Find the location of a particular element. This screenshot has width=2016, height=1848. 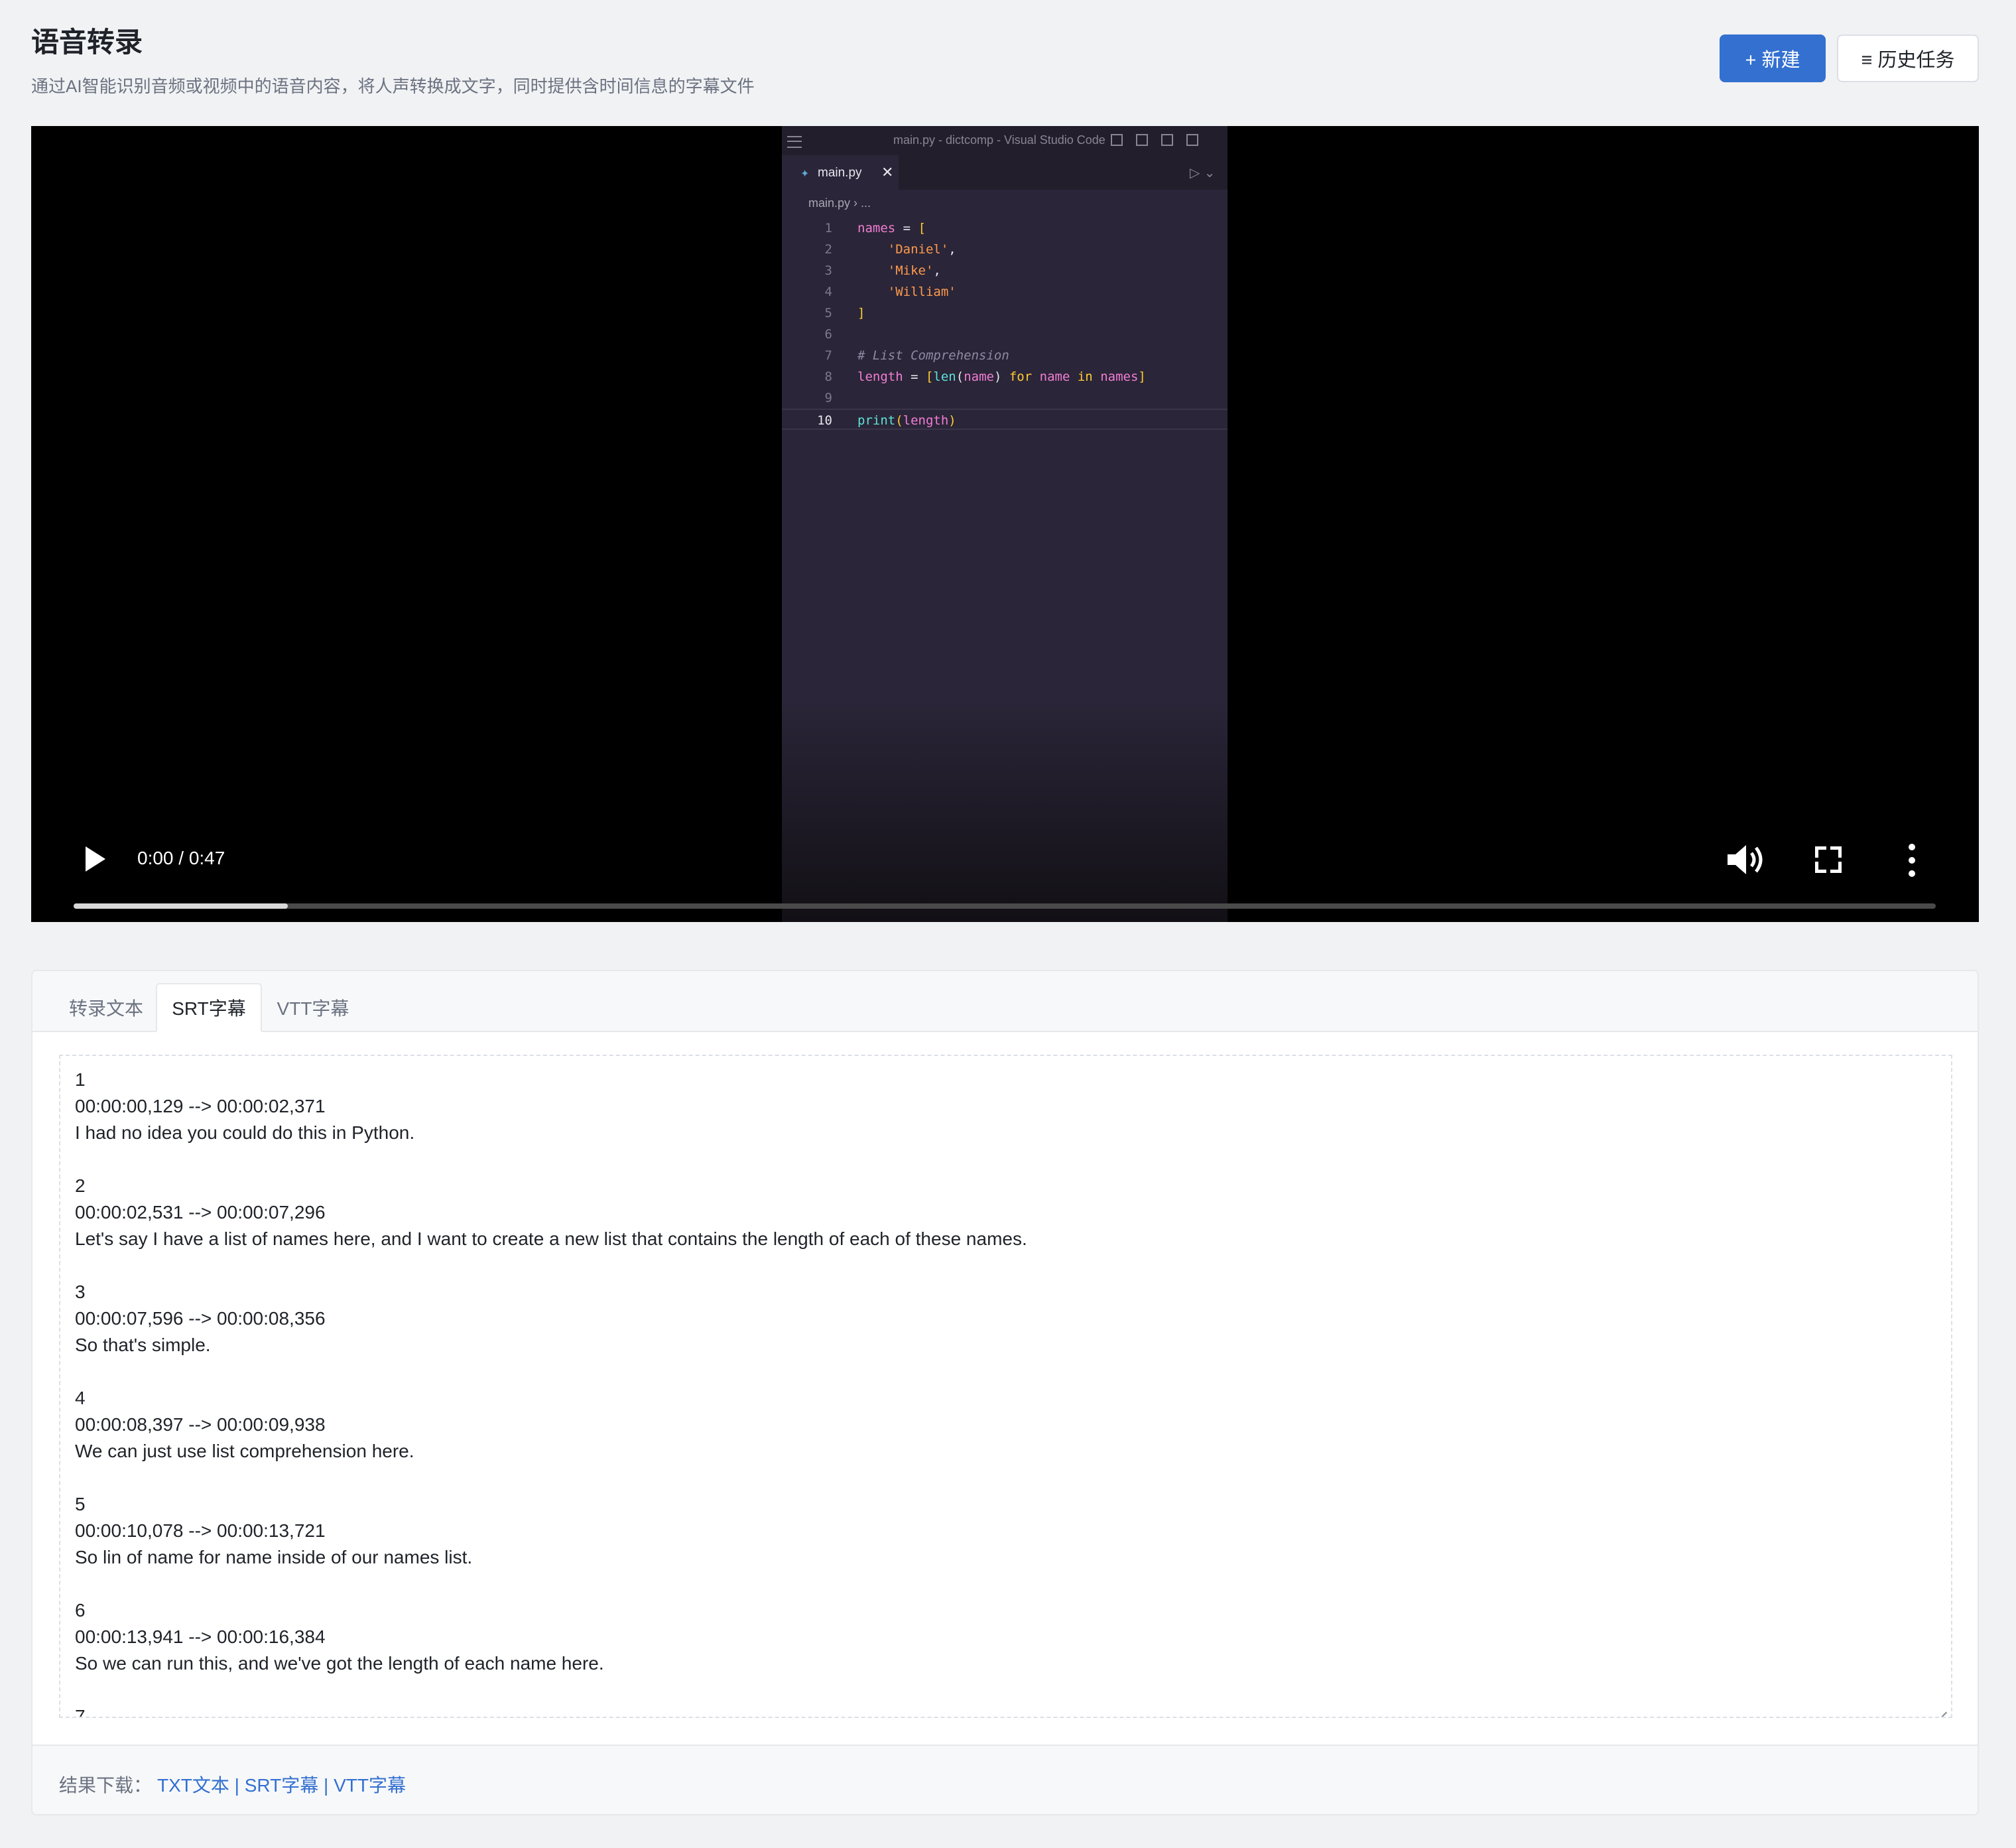

line-number: 6 is located at coordinates (828, 334).